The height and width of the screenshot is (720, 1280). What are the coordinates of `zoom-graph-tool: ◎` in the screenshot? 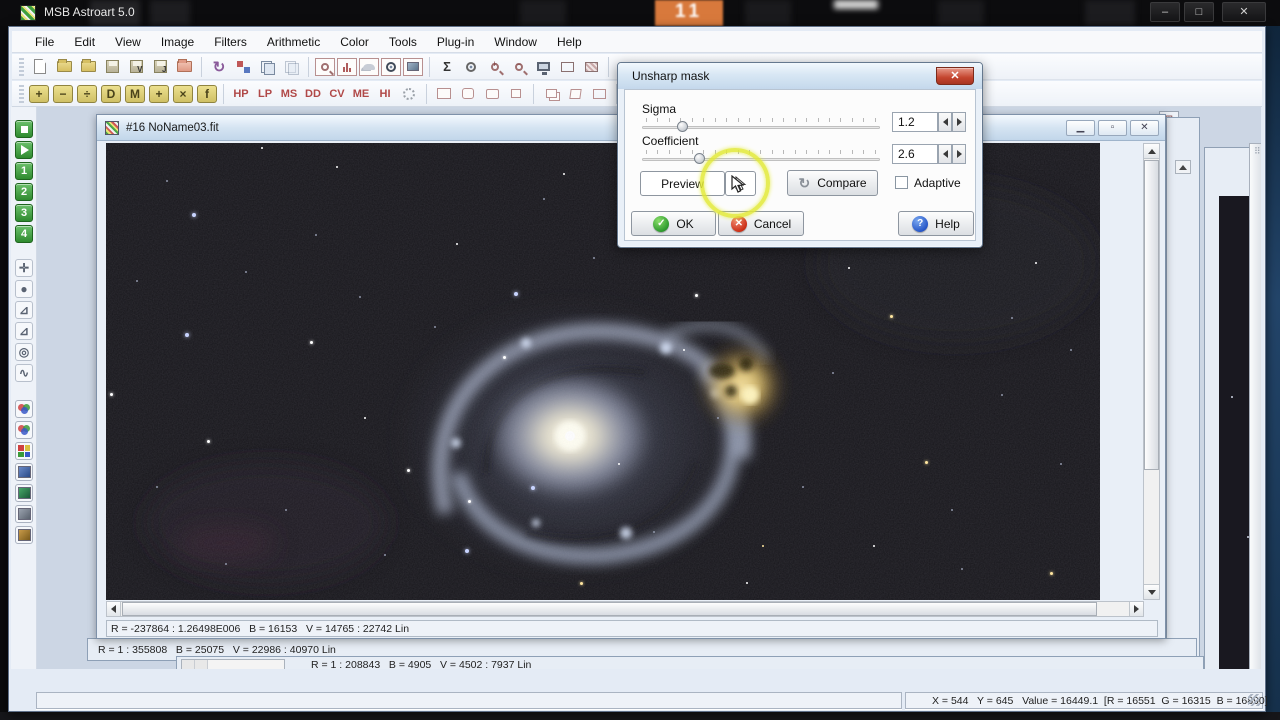 It's located at (24, 352).